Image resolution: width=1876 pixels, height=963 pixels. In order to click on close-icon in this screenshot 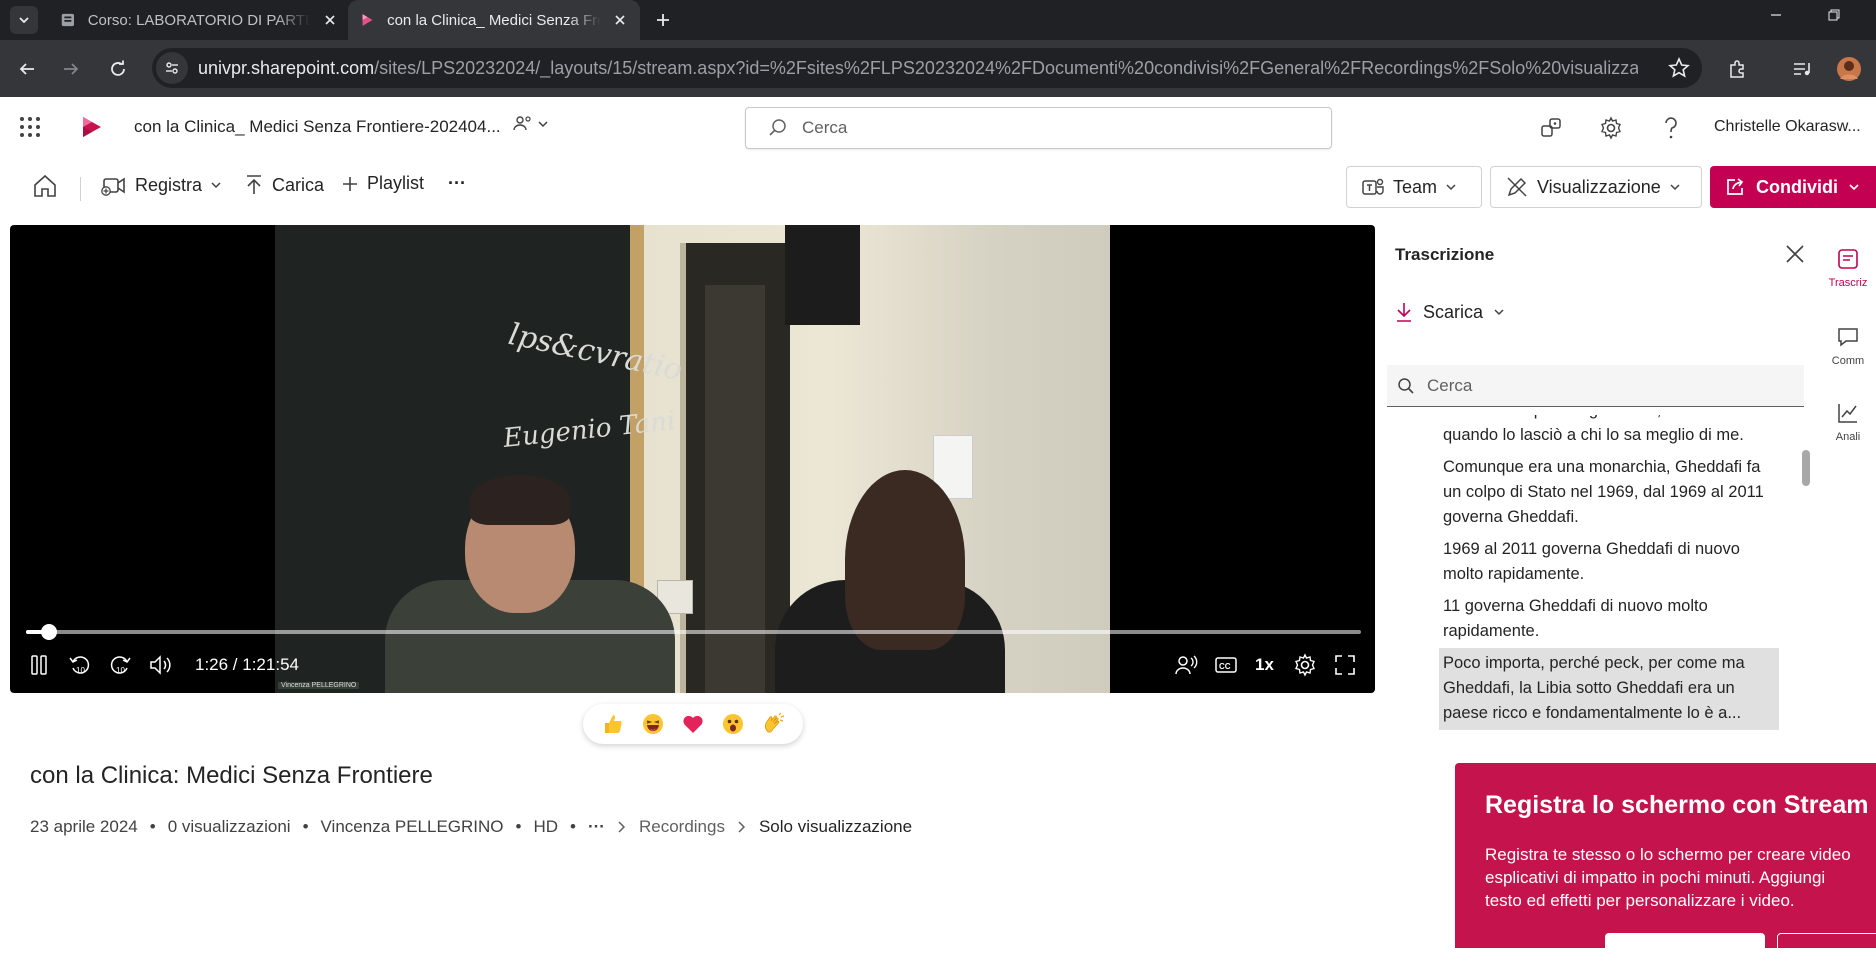, I will do `click(1795, 254)`.